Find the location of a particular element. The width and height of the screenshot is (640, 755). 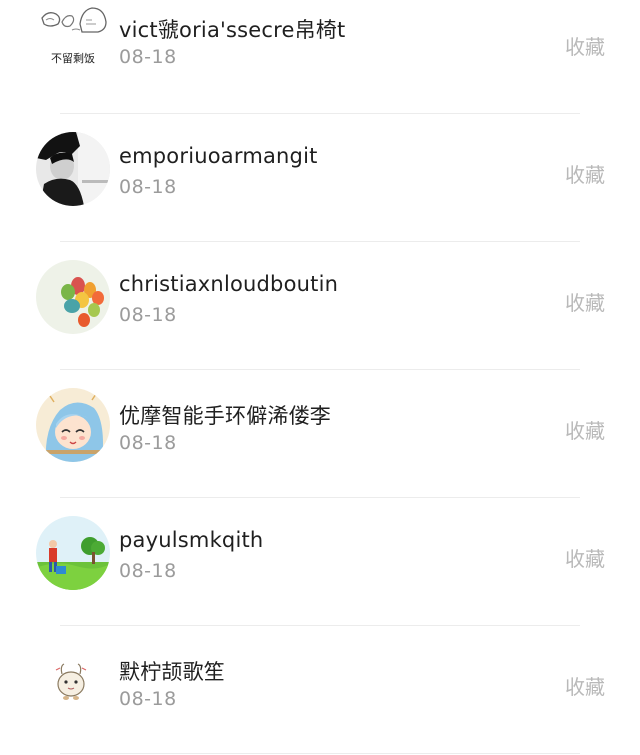

colorful-eggs-avatar is located at coordinates (73, 297).